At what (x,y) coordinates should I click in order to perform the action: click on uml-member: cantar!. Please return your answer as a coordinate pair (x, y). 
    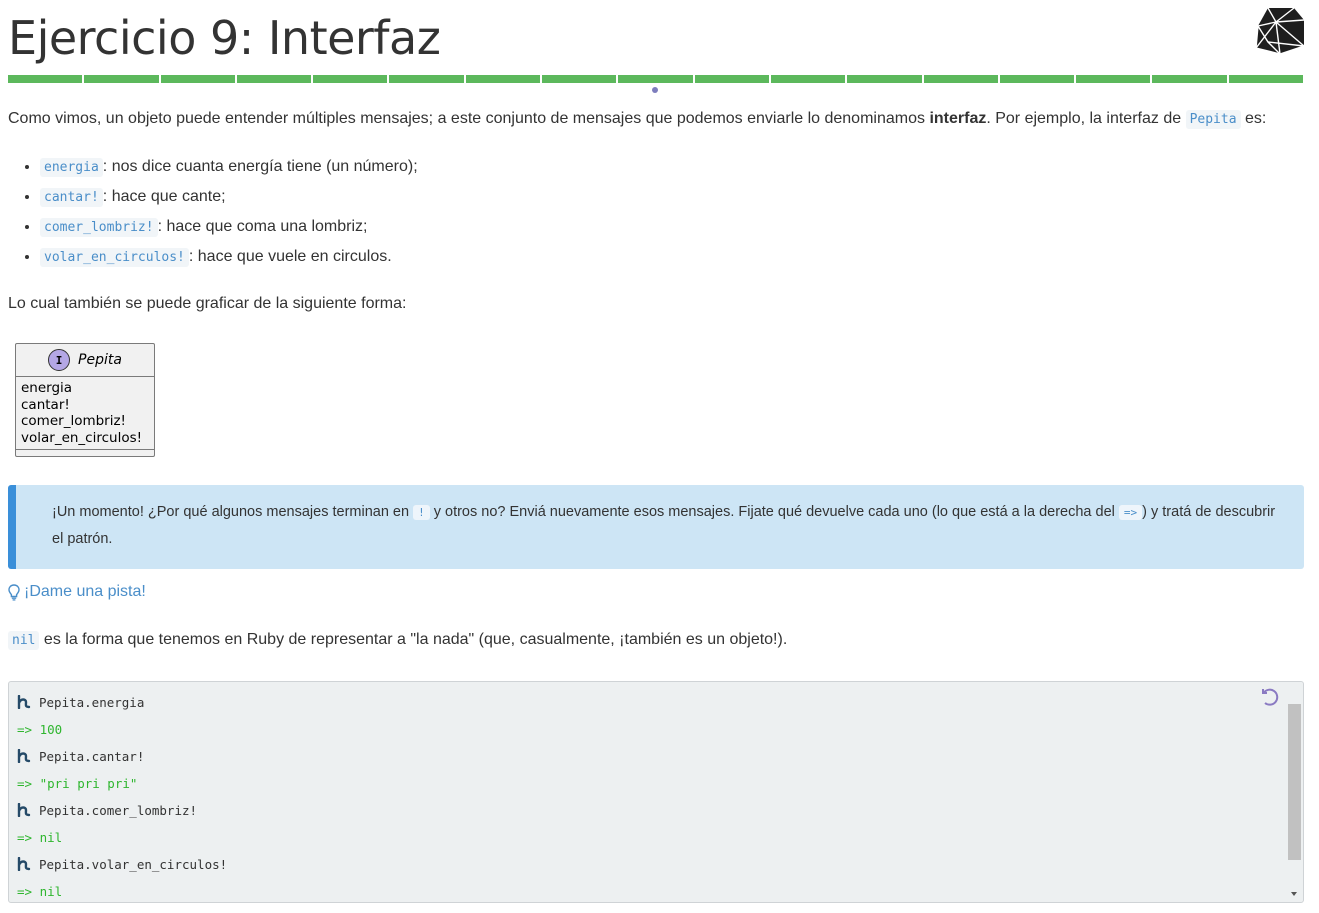
    Looking at the image, I should click on (45, 404).